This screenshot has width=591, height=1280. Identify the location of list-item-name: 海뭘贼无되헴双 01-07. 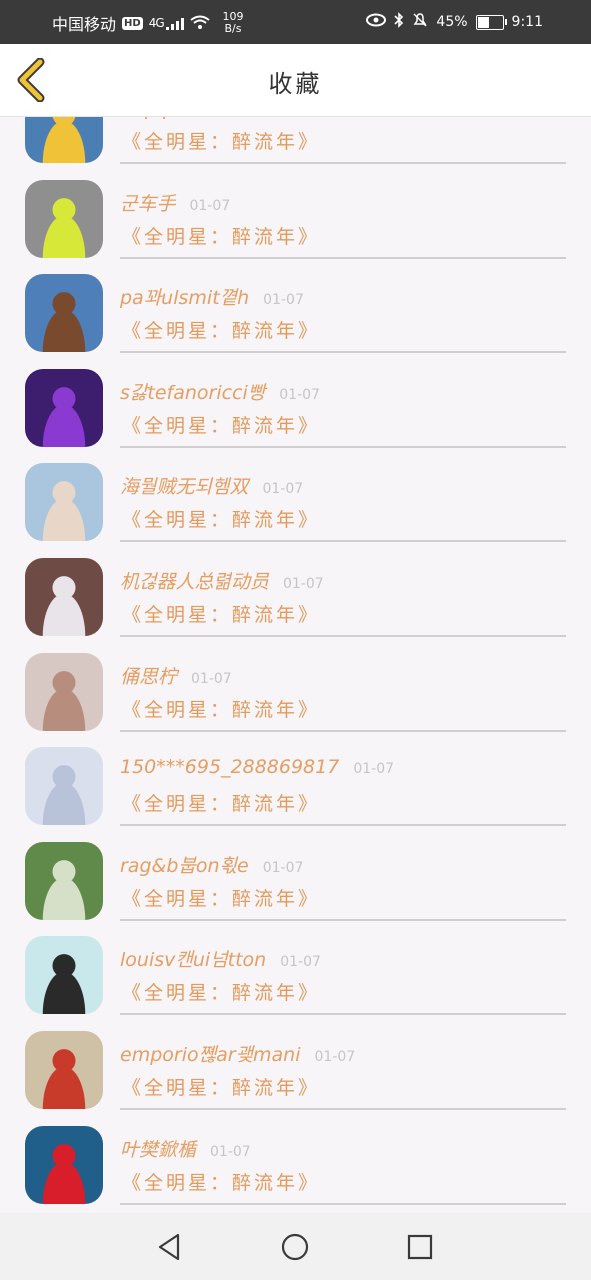
(212, 487).